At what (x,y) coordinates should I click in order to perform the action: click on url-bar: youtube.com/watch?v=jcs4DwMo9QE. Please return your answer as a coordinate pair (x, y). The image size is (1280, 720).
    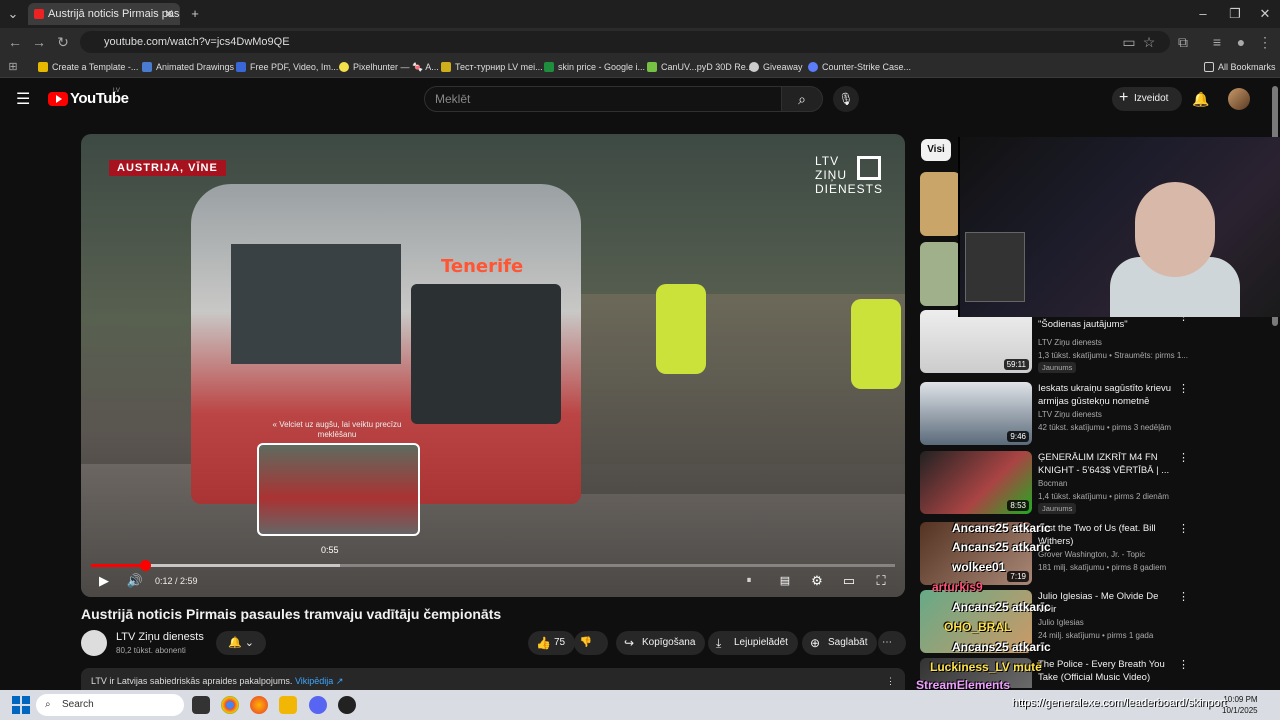
    Looking at the image, I should click on (625, 42).